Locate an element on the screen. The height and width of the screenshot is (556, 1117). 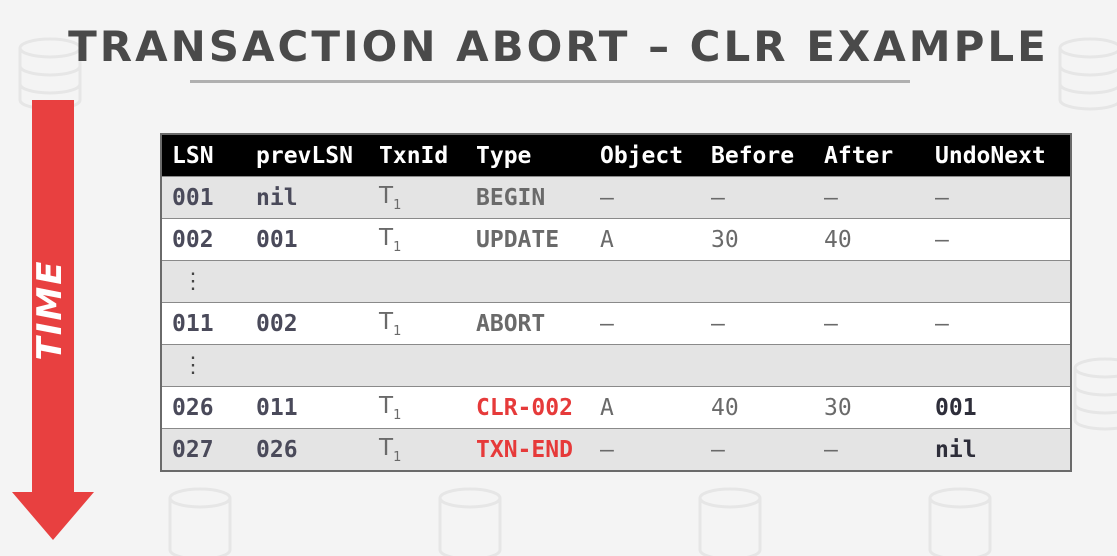
cell-type: ABORT is located at coordinates (528, 323).